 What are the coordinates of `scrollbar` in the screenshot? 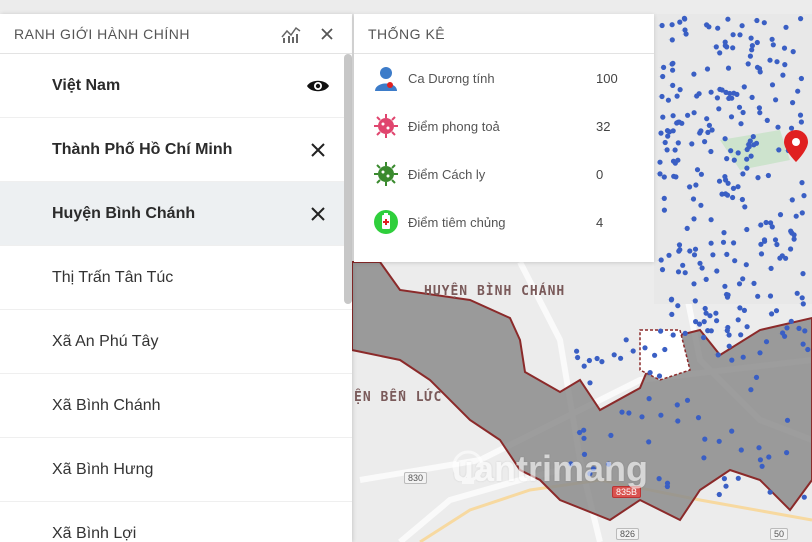 It's located at (348, 179).